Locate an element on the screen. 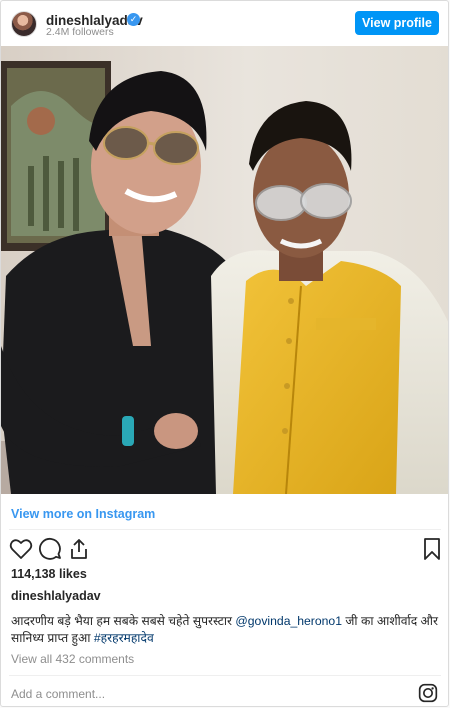 The height and width of the screenshot is (708, 450). bookmark-icon is located at coordinates (432, 549).